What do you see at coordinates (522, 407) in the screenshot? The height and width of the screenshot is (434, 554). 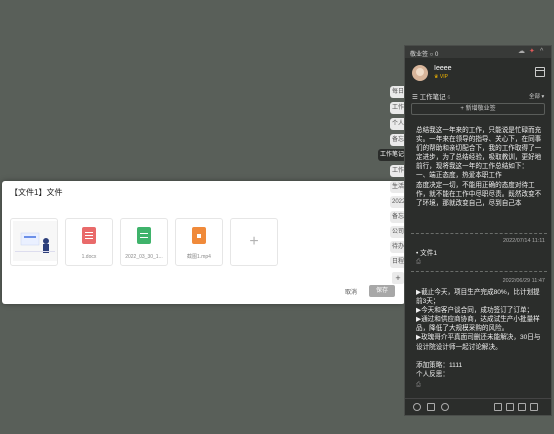 I see `share-icon` at bounding box center [522, 407].